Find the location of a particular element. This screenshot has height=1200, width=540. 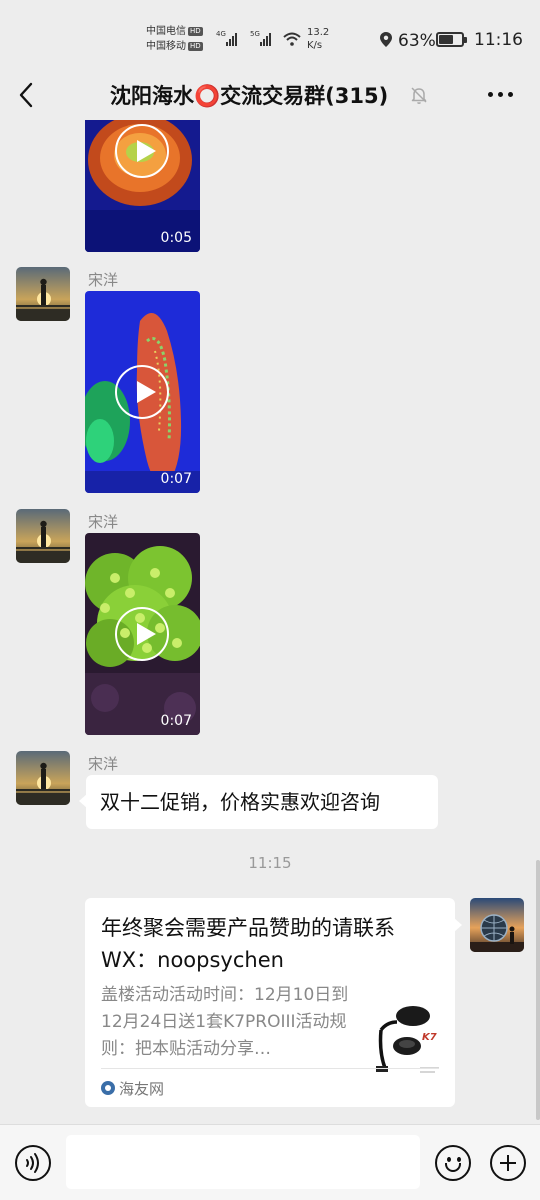

network-type: 5G is located at coordinates (255, 34).